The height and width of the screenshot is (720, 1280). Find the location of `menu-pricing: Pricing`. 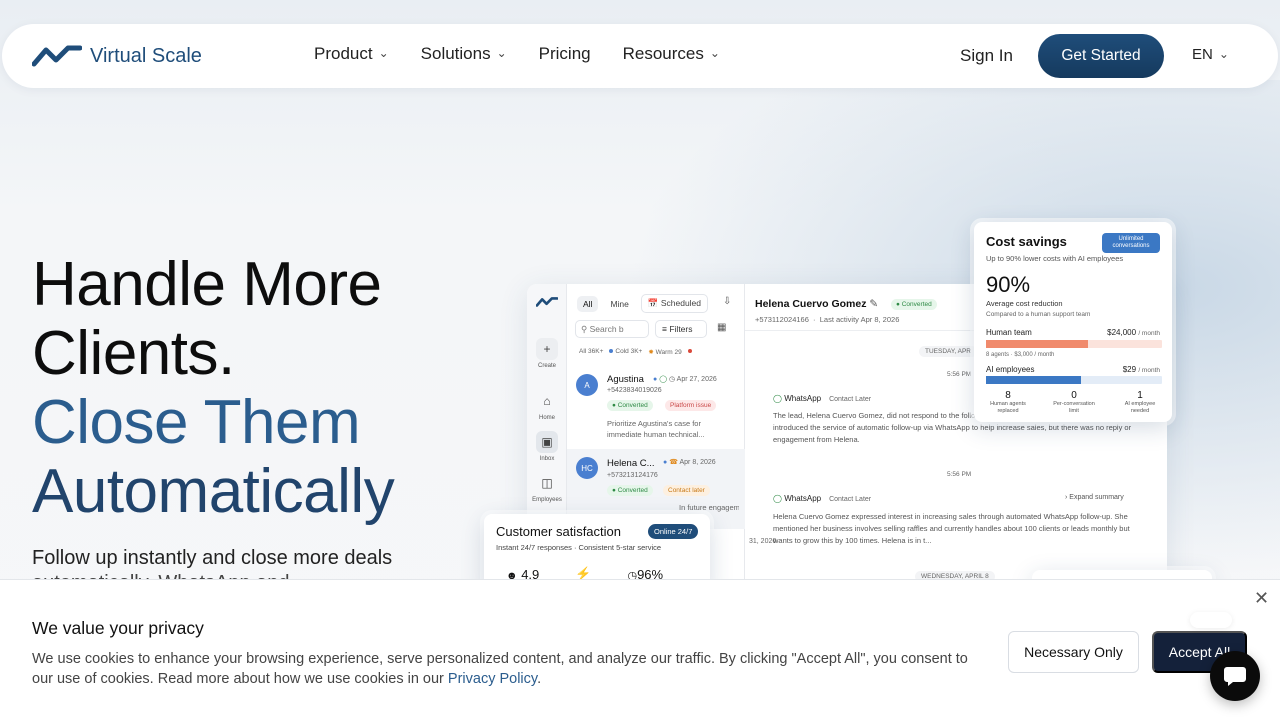

menu-pricing: Pricing is located at coordinates (565, 54).